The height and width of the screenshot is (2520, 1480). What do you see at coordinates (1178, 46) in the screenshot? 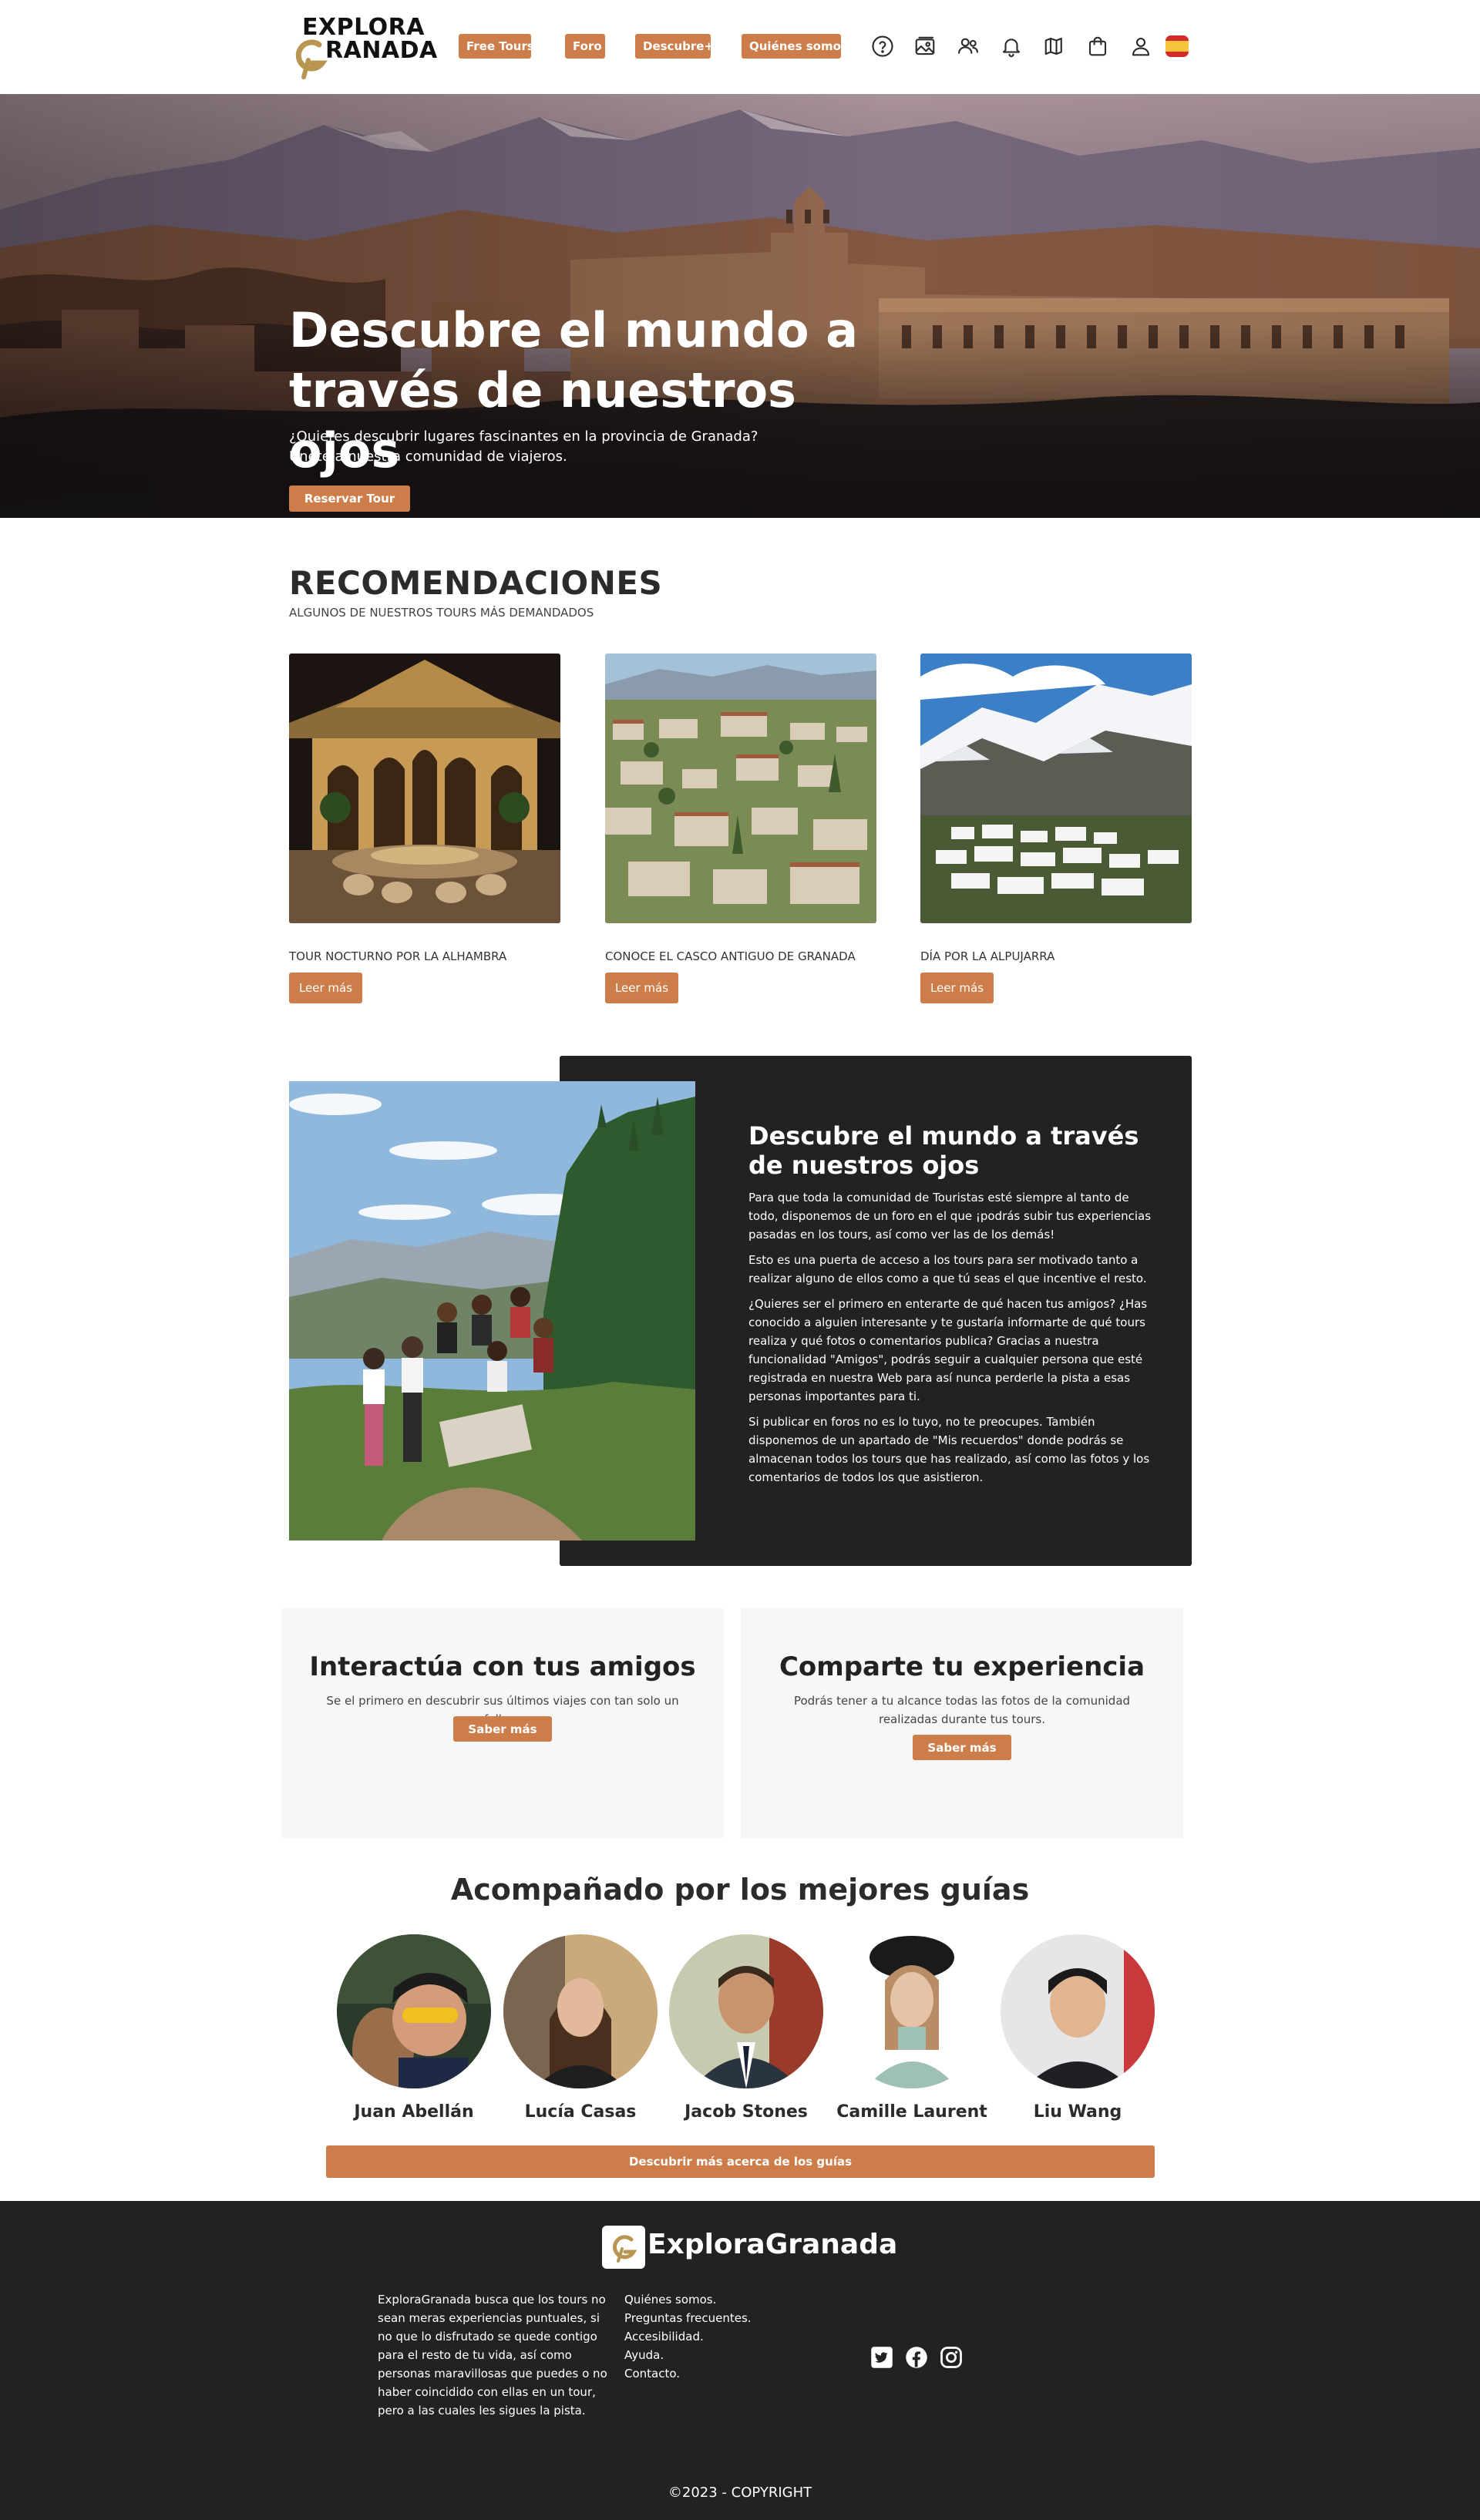
I see `spain-flag-icon` at bounding box center [1178, 46].